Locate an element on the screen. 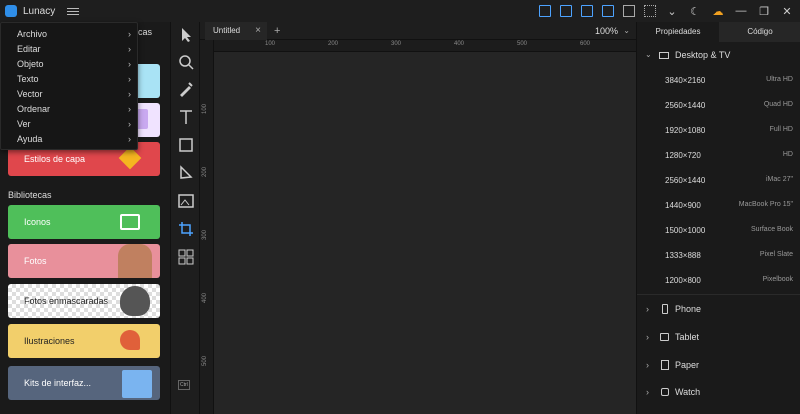 Image resolution: width=800 pixels, height=414 pixels. grid-icon is located at coordinates (650, 11).